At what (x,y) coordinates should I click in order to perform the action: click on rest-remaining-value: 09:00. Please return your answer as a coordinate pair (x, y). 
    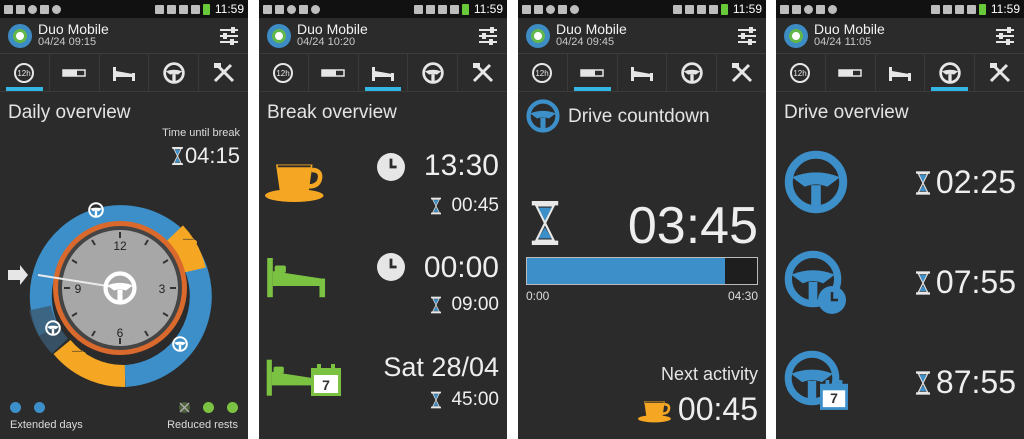
    Looking at the image, I should click on (475, 304).